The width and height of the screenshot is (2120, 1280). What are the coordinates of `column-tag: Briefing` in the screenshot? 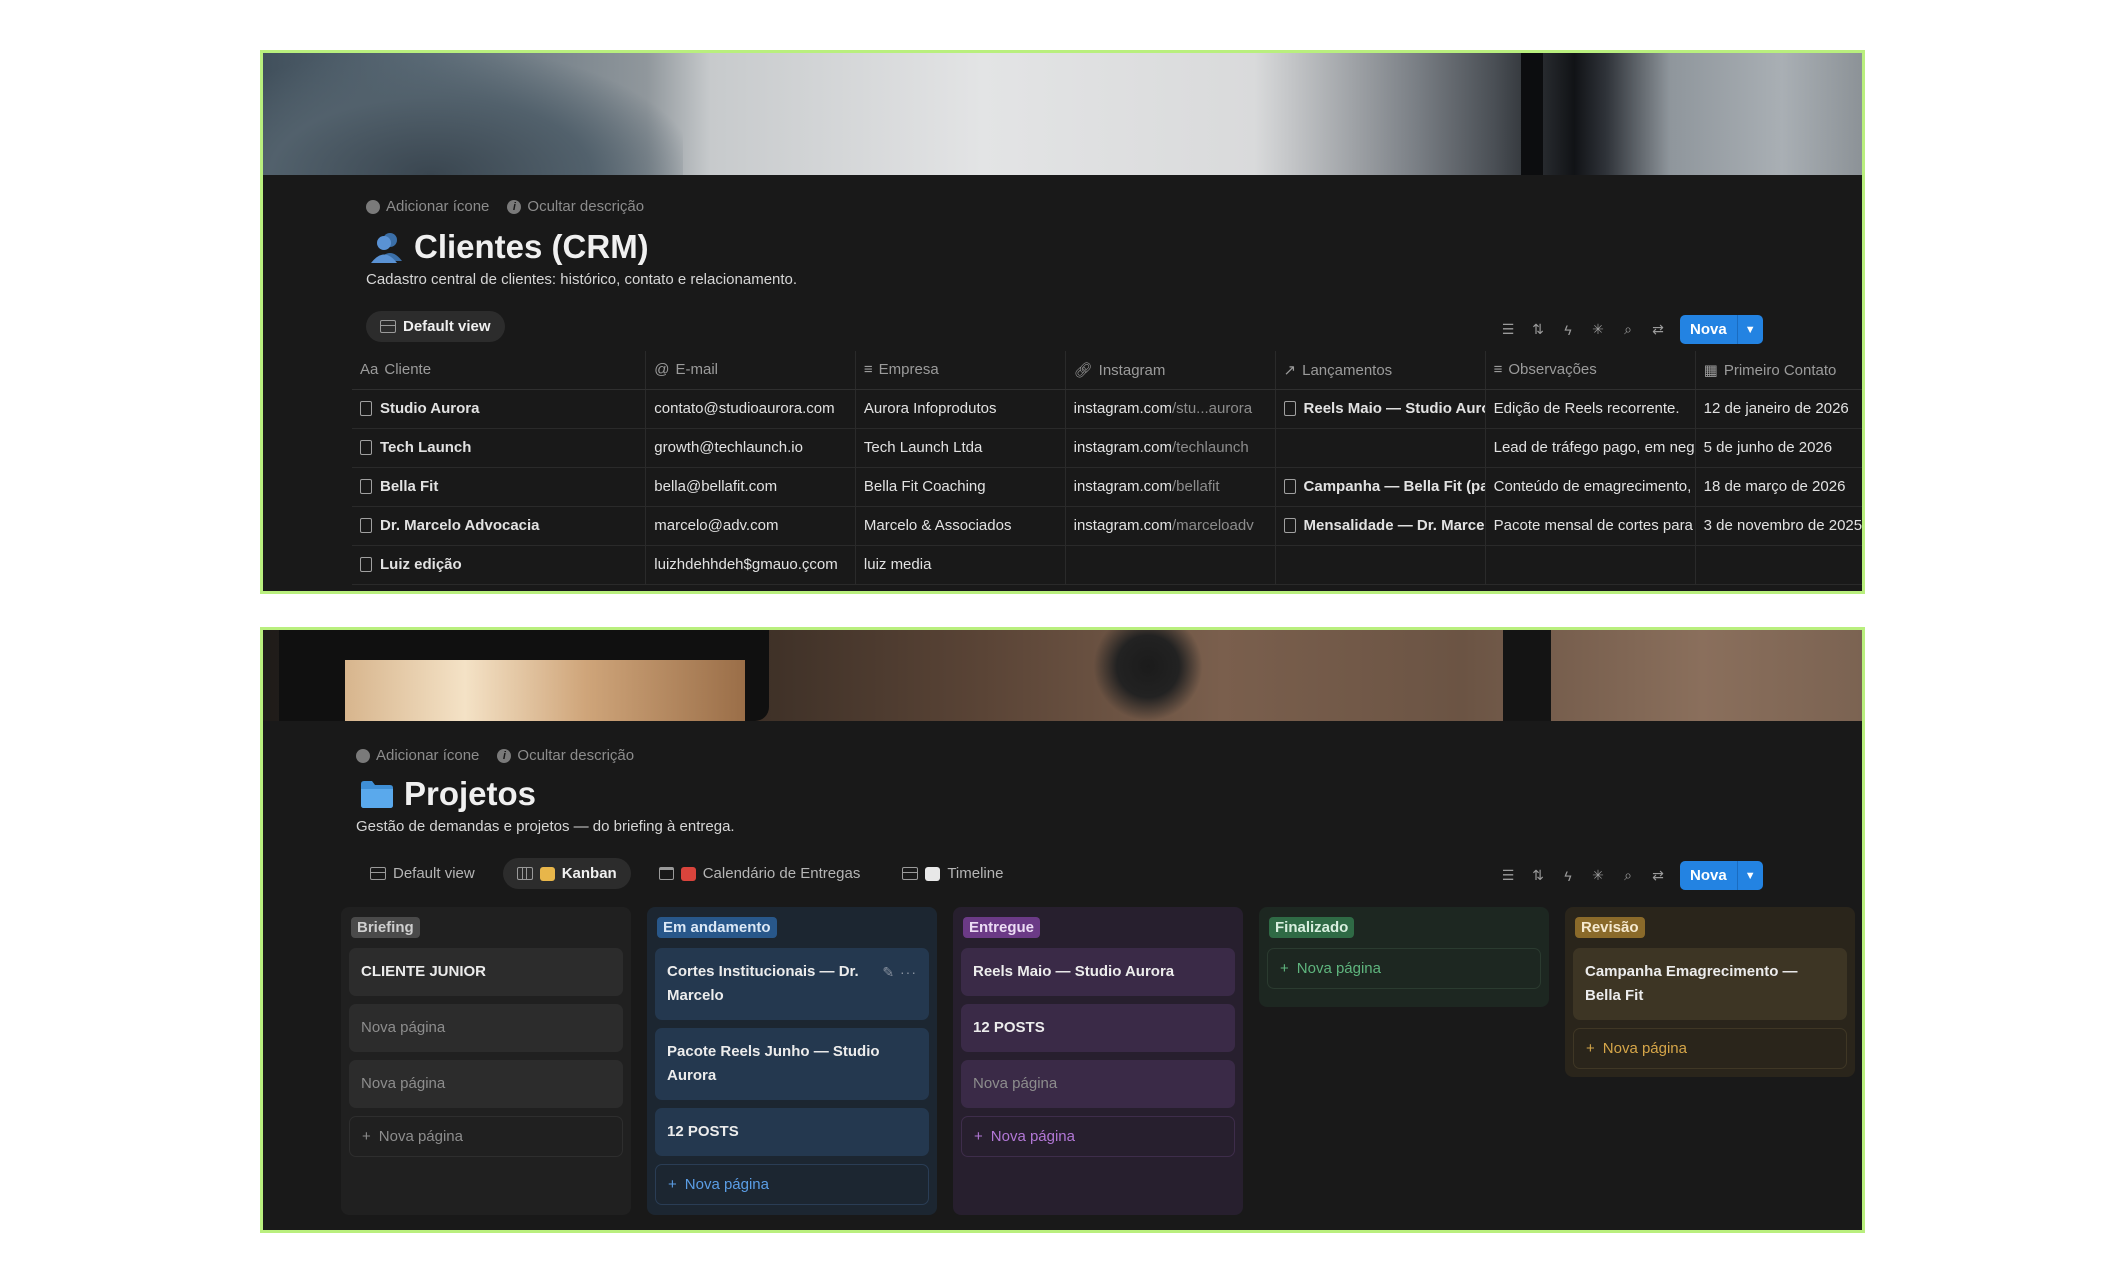 It's located at (385, 927).